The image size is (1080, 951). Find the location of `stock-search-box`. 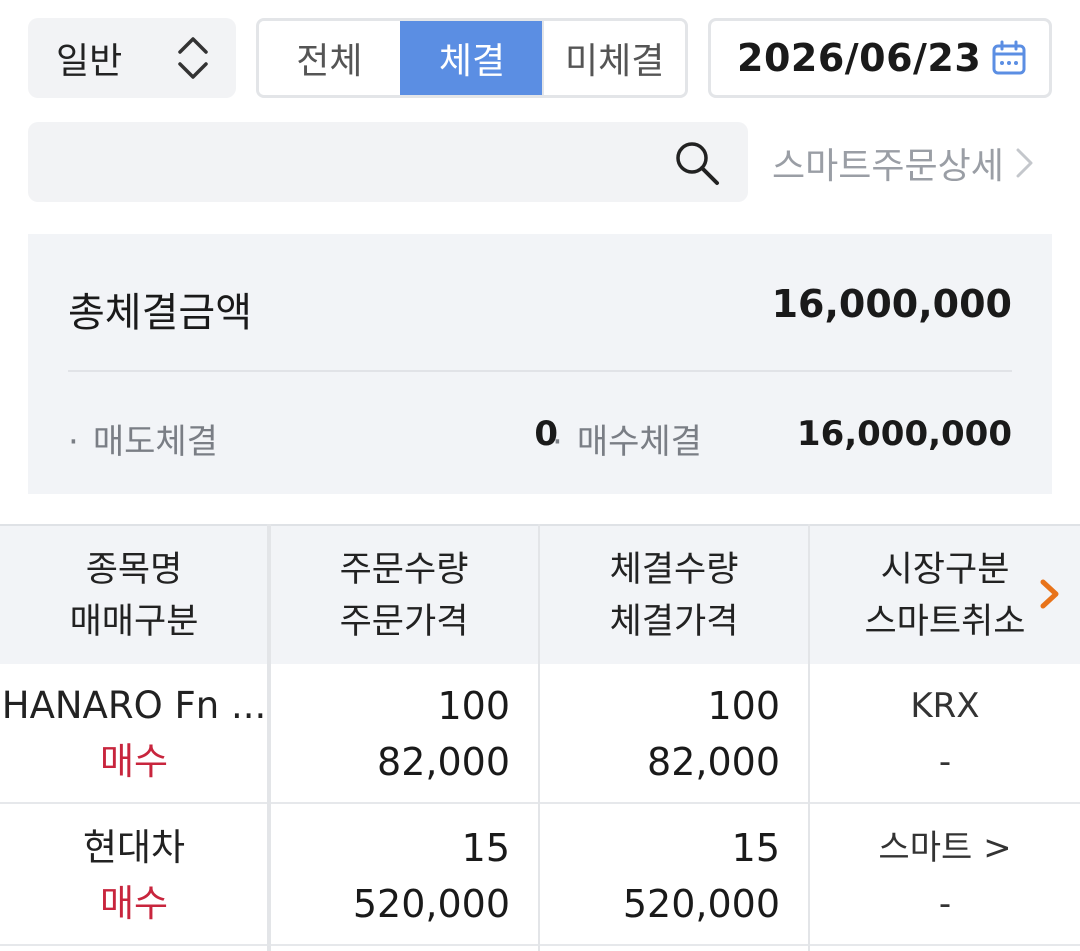

stock-search-box is located at coordinates (388, 162).